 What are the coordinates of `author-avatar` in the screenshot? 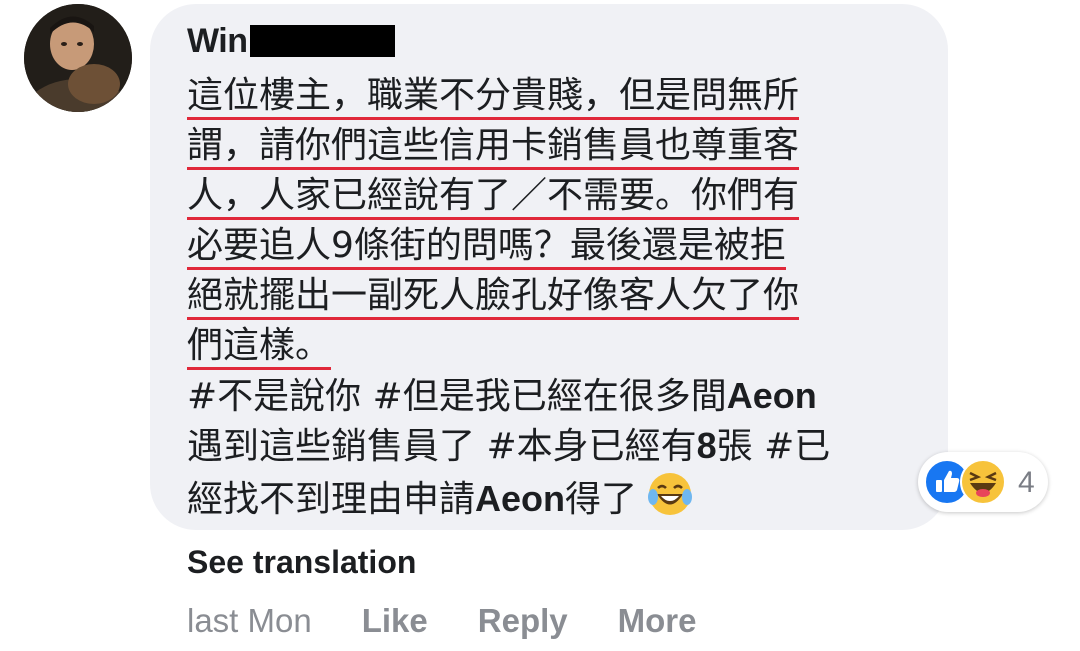 It's located at (78, 58).